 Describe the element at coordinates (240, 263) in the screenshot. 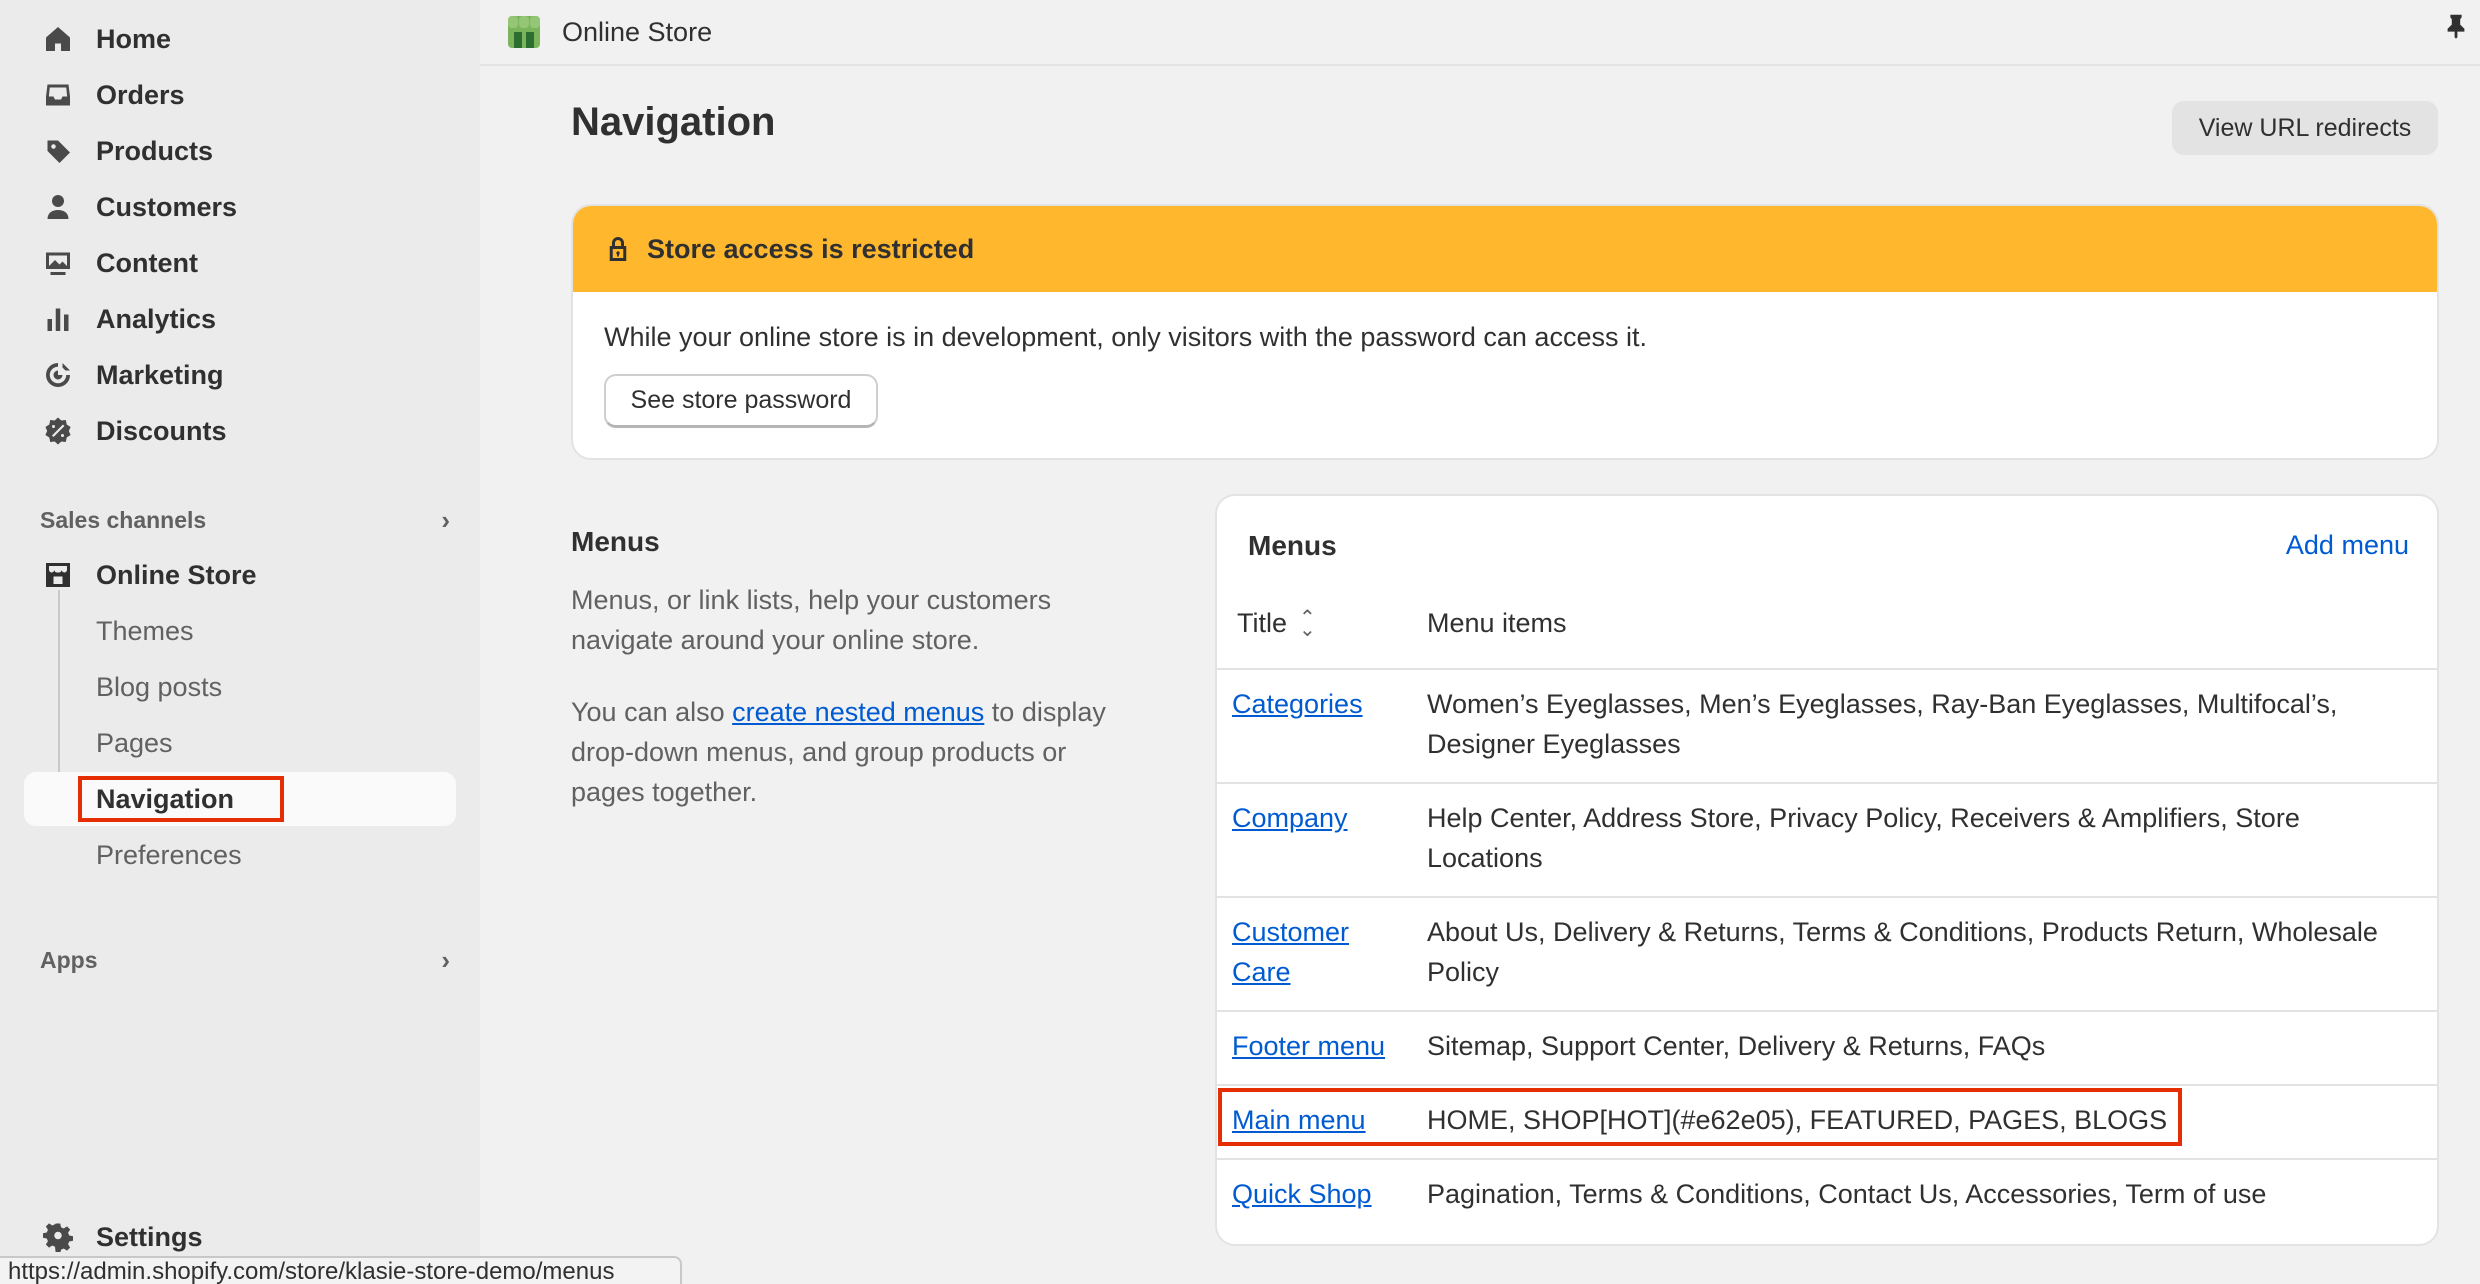

I see `sidebar-item-content: Content` at that location.